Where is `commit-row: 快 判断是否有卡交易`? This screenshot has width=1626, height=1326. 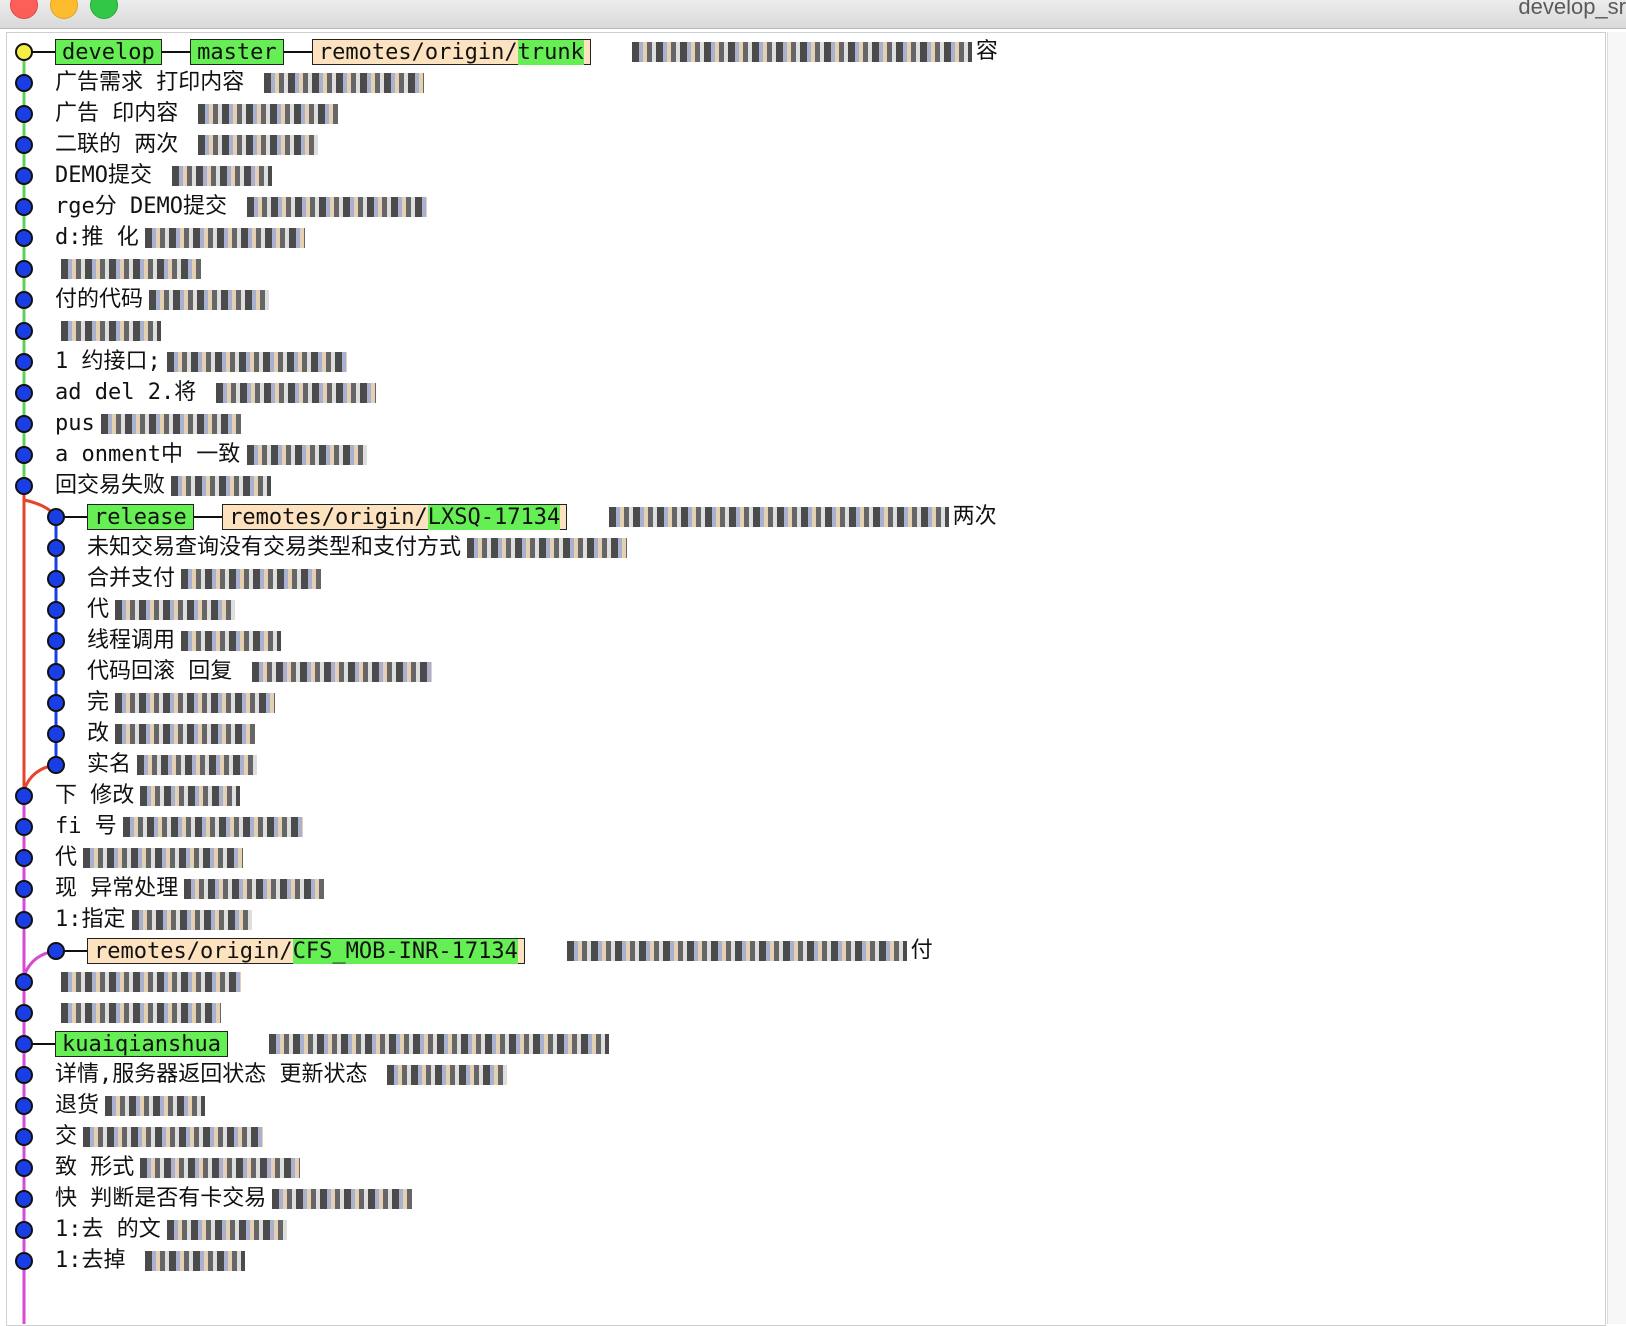
commit-row: 快 判断是否有卡交易 is located at coordinates (790, 1199).